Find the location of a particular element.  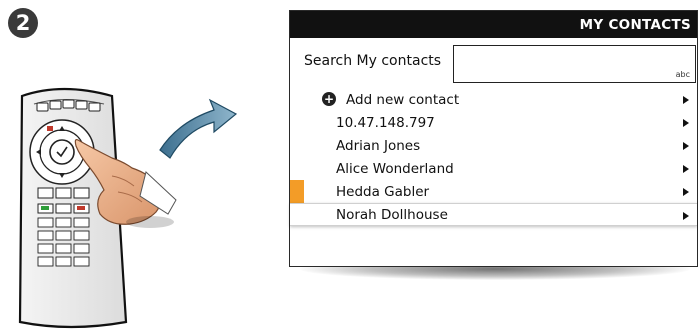

contact-row-selected: Hedda Gabler is located at coordinates (493, 191).